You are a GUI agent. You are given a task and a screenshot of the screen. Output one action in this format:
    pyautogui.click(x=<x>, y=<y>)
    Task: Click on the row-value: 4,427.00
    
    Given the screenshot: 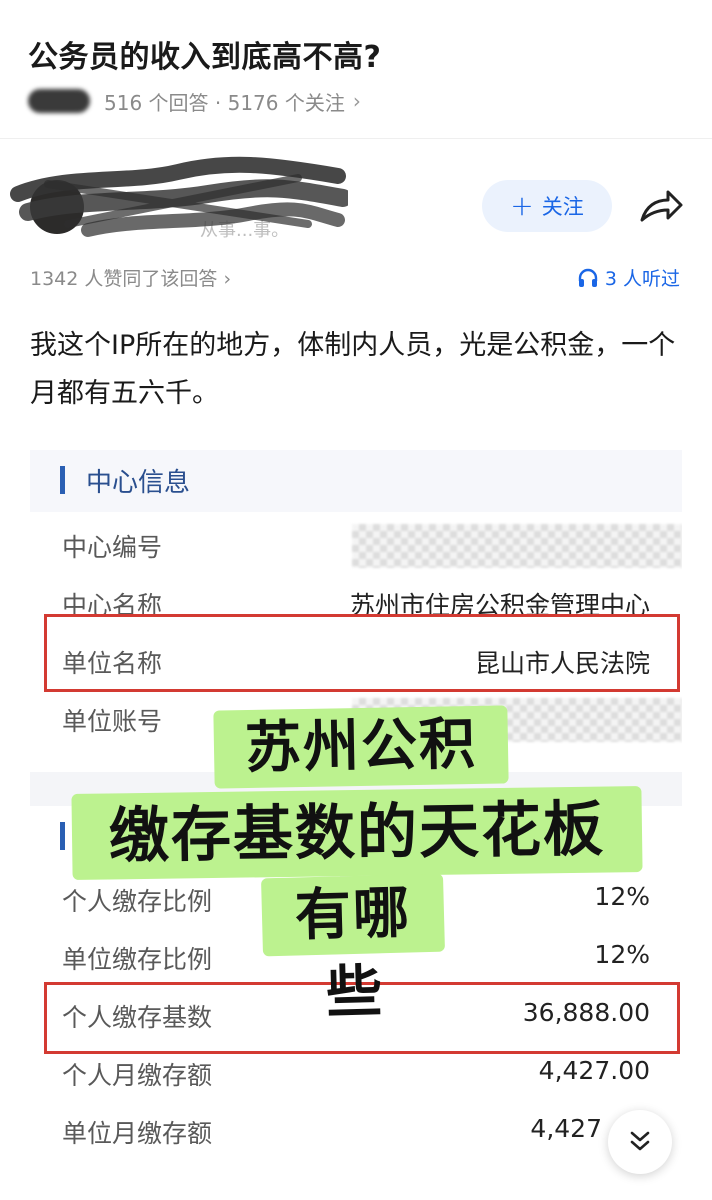 What is the action you would take?
    pyautogui.click(x=594, y=1070)
    